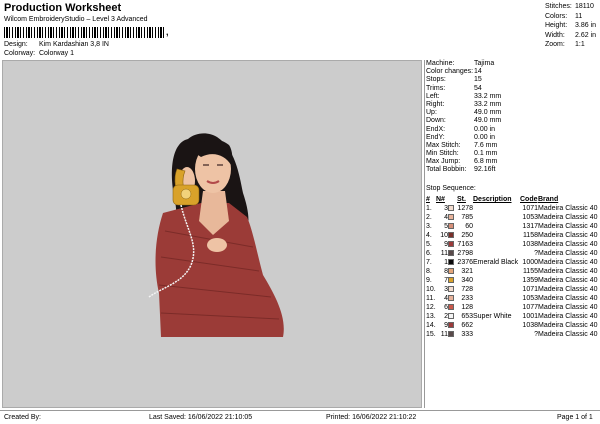  What do you see at coordinates (555, 45) in the screenshot?
I see `stat-label: Zoom:` at bounding box center [555, 45].